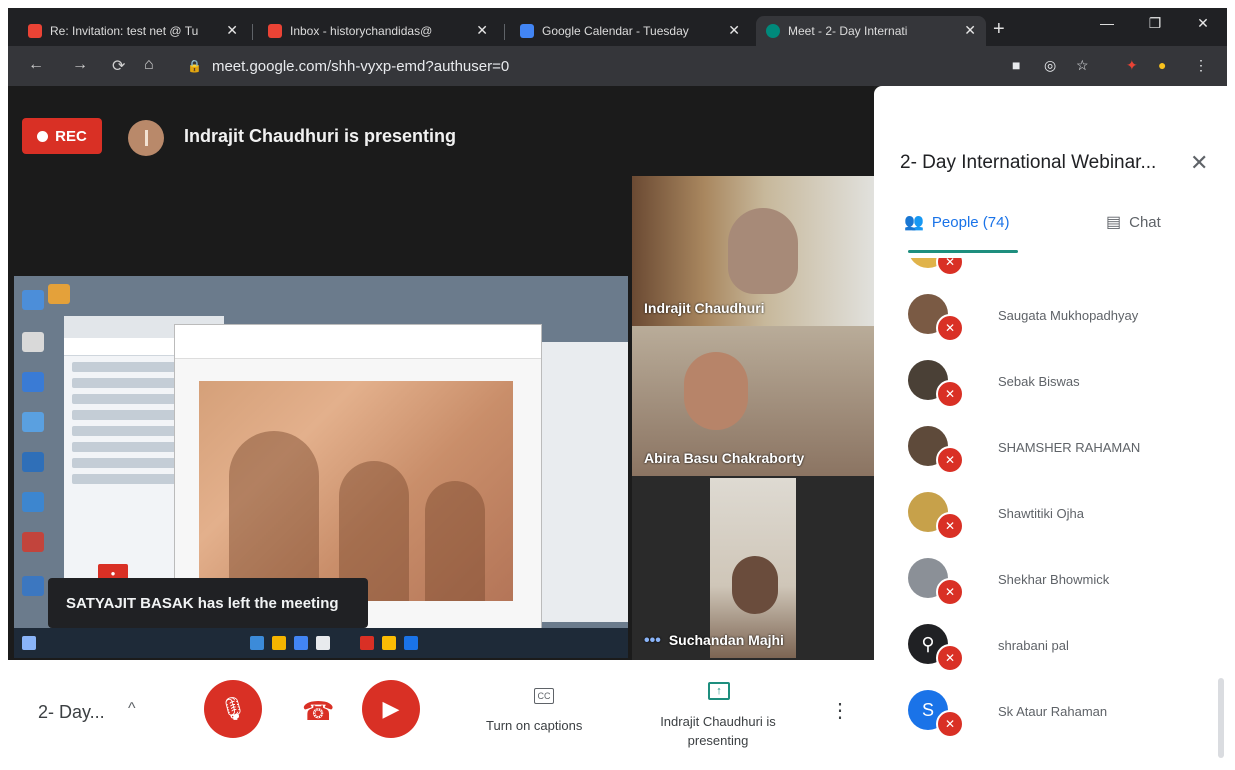 The width and height of the screenshot is (1235, 770). I want to click on camera-icon: ■, so click(1016, 65).